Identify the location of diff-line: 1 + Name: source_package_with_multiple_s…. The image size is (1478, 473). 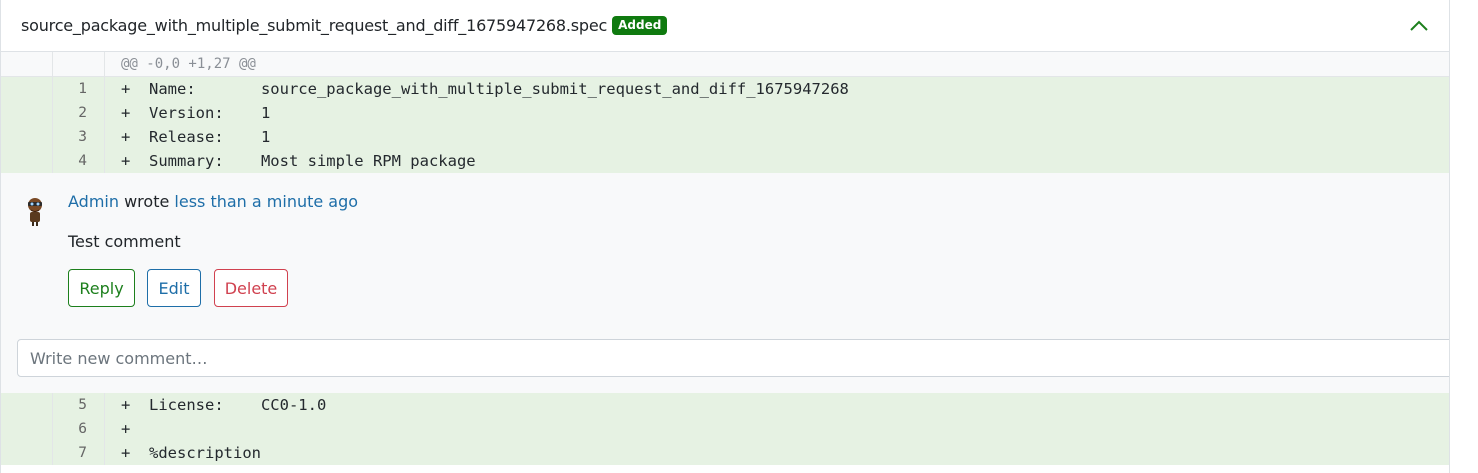
(725, 89).